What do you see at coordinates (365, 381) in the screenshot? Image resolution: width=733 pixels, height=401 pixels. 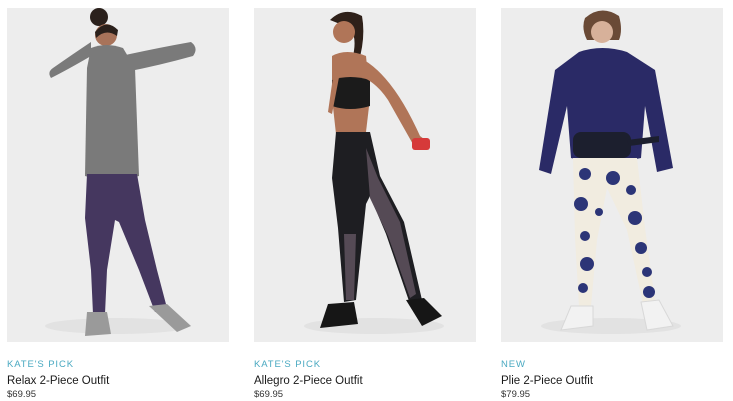 I see `product-name: Allegro 2-Piece Outfit` at bounding box center [365, 381].